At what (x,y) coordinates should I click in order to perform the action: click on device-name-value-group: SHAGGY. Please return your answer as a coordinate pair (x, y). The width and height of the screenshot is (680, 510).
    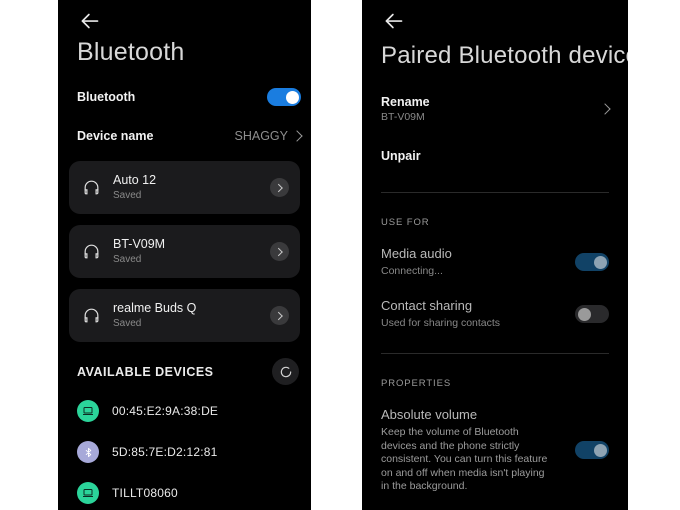
    Looking at the image, I should click on (268, 136).